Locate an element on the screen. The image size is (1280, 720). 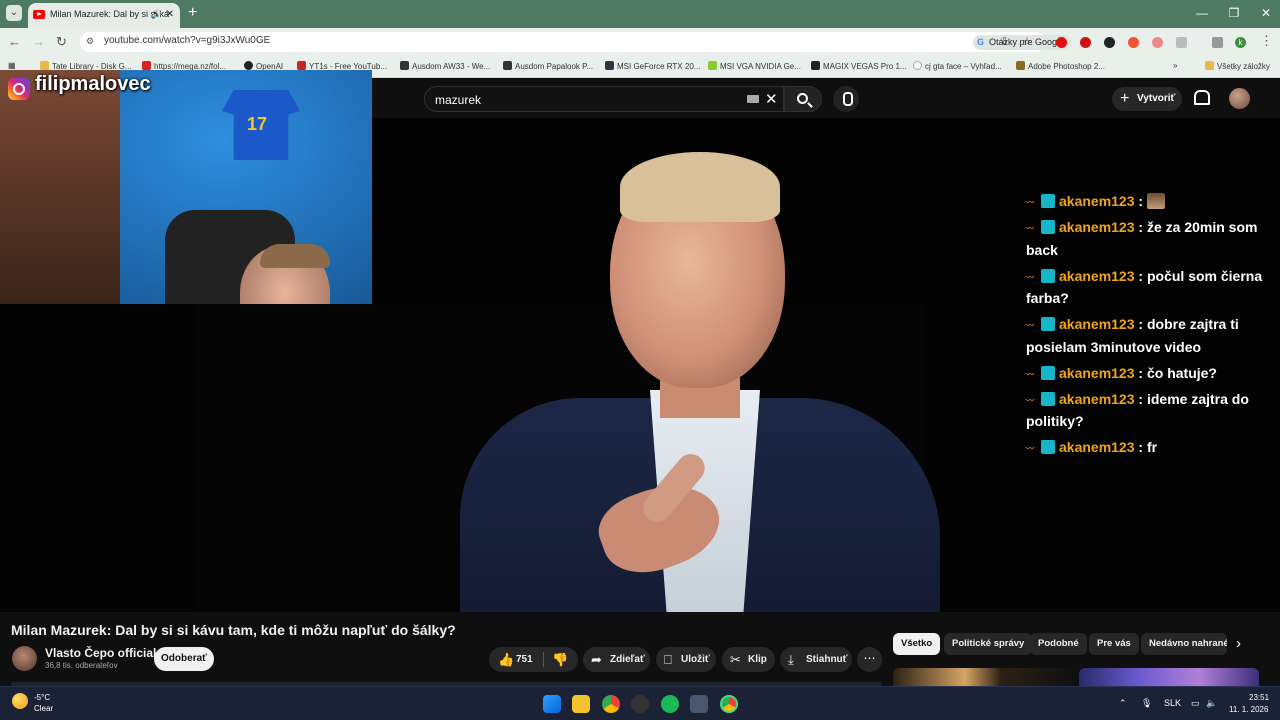
voice-search-mic-icon is located at coordinates (846, 99).